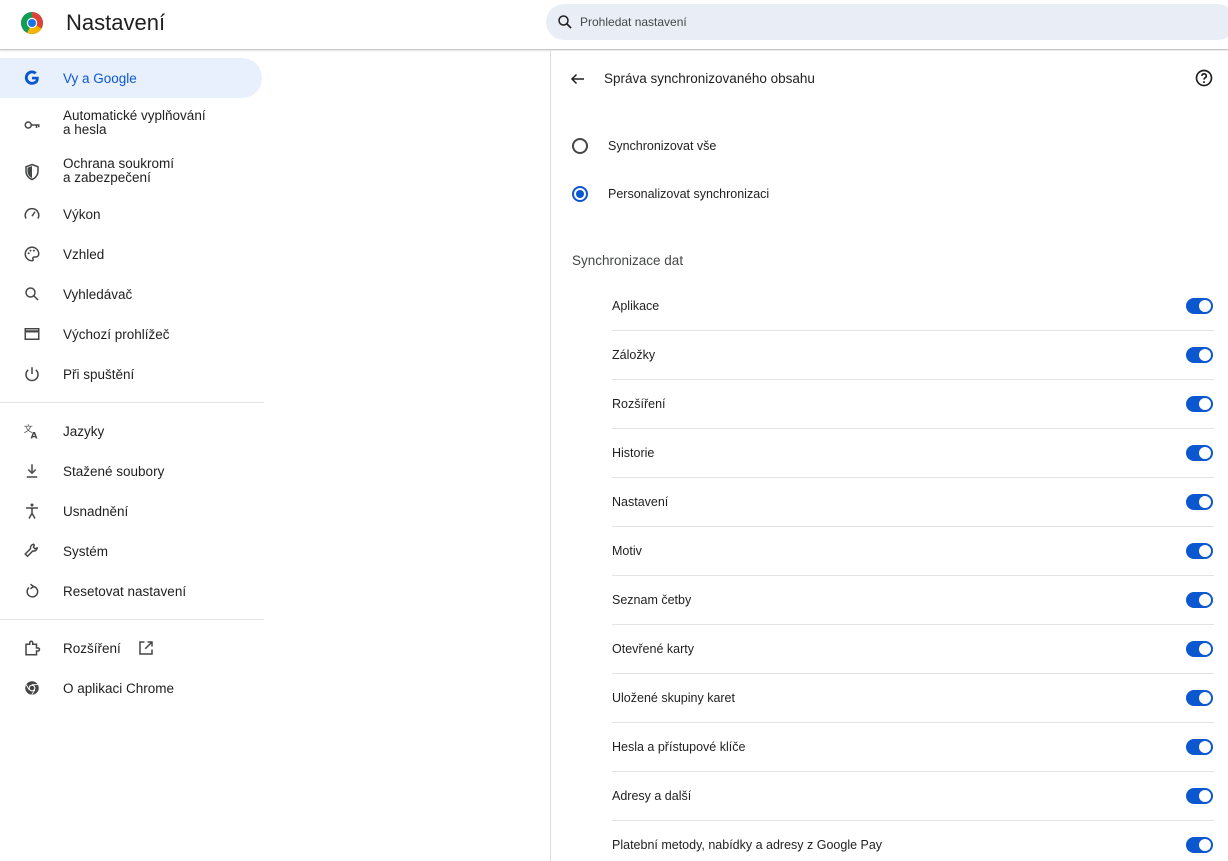  I want to click on power-icon, so click(32, 374).